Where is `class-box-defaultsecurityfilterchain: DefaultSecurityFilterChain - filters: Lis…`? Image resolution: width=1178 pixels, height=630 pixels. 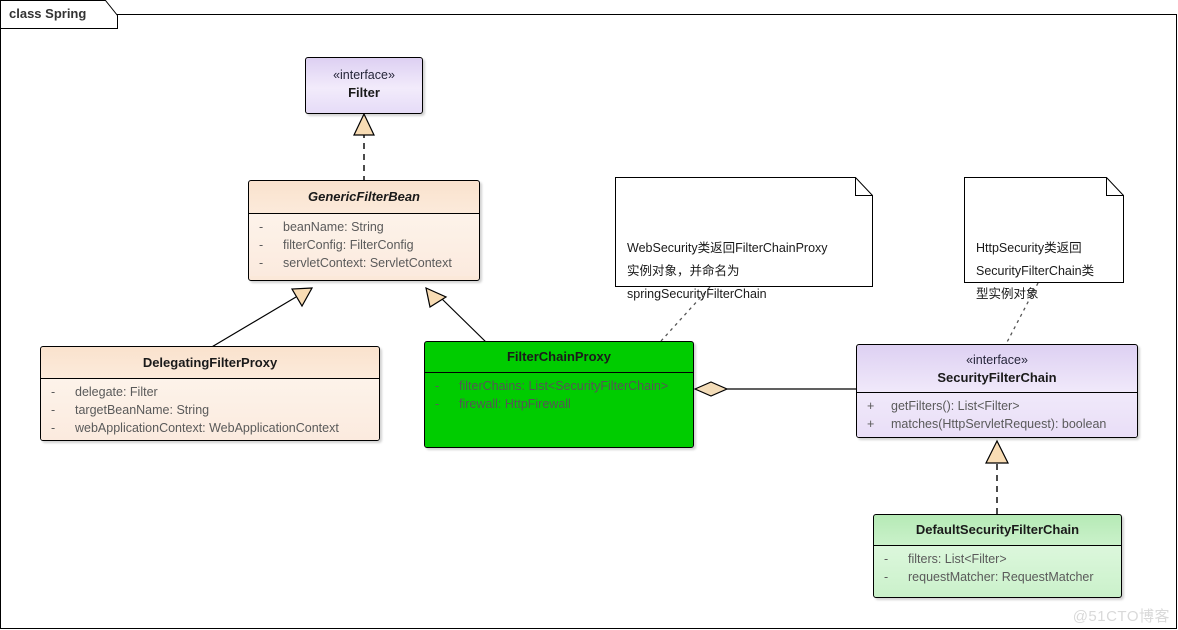
class-box-defaultsecurityfilterchain: DefaultSecurityFilterChain - filters: Lis… is located at coordinates (997, 556).